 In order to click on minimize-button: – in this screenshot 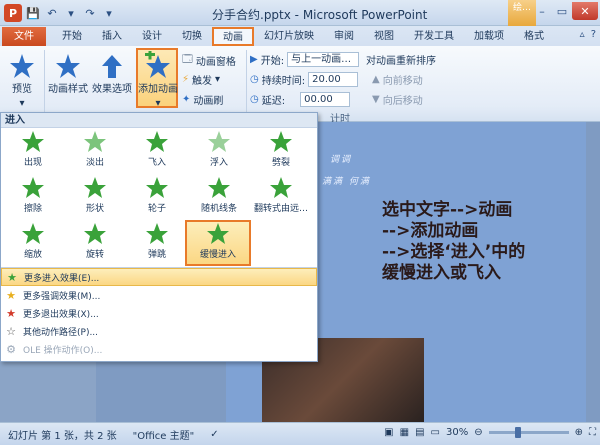, I will do `click(542, 11)`.